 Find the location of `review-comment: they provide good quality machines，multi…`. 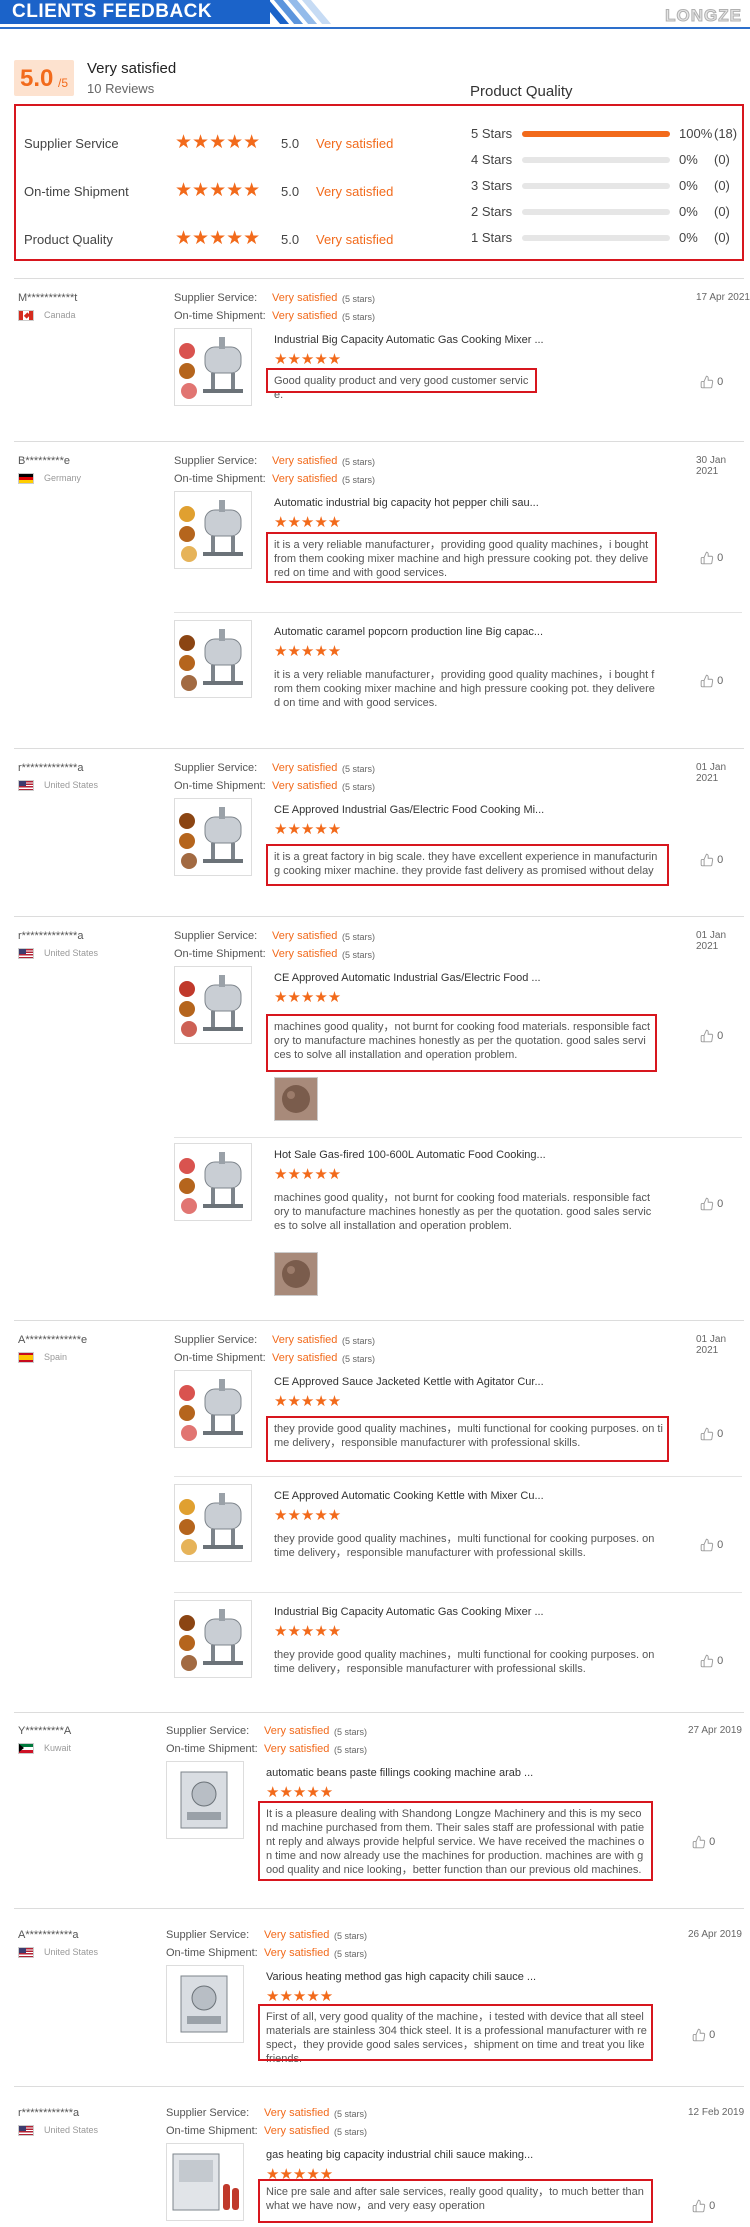

review-comment: they provide good quality machines，multi… is located at coordinates (464, 1662).